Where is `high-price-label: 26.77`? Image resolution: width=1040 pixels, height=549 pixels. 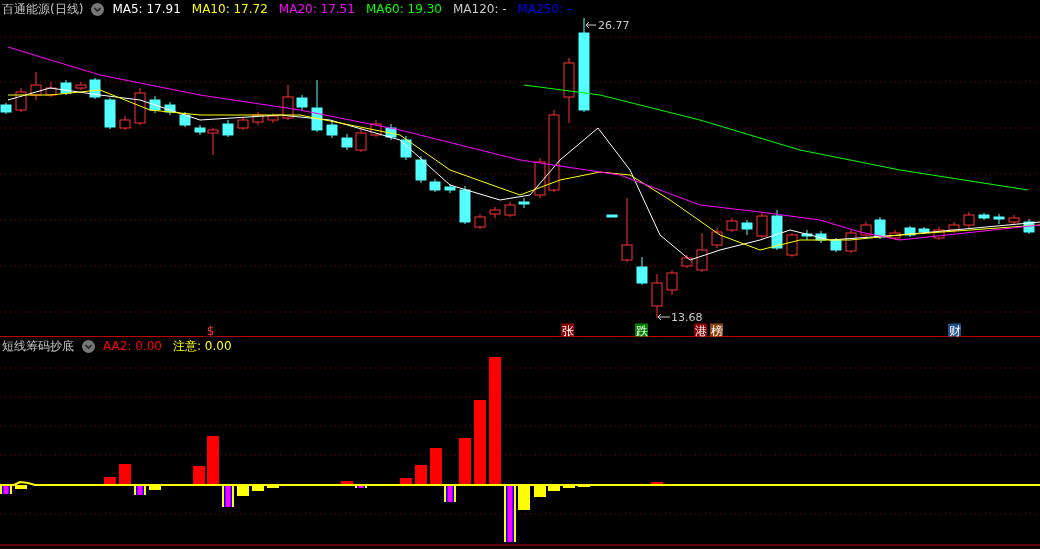
high-price-label: 26.77 is located at coordinates (607, 25).